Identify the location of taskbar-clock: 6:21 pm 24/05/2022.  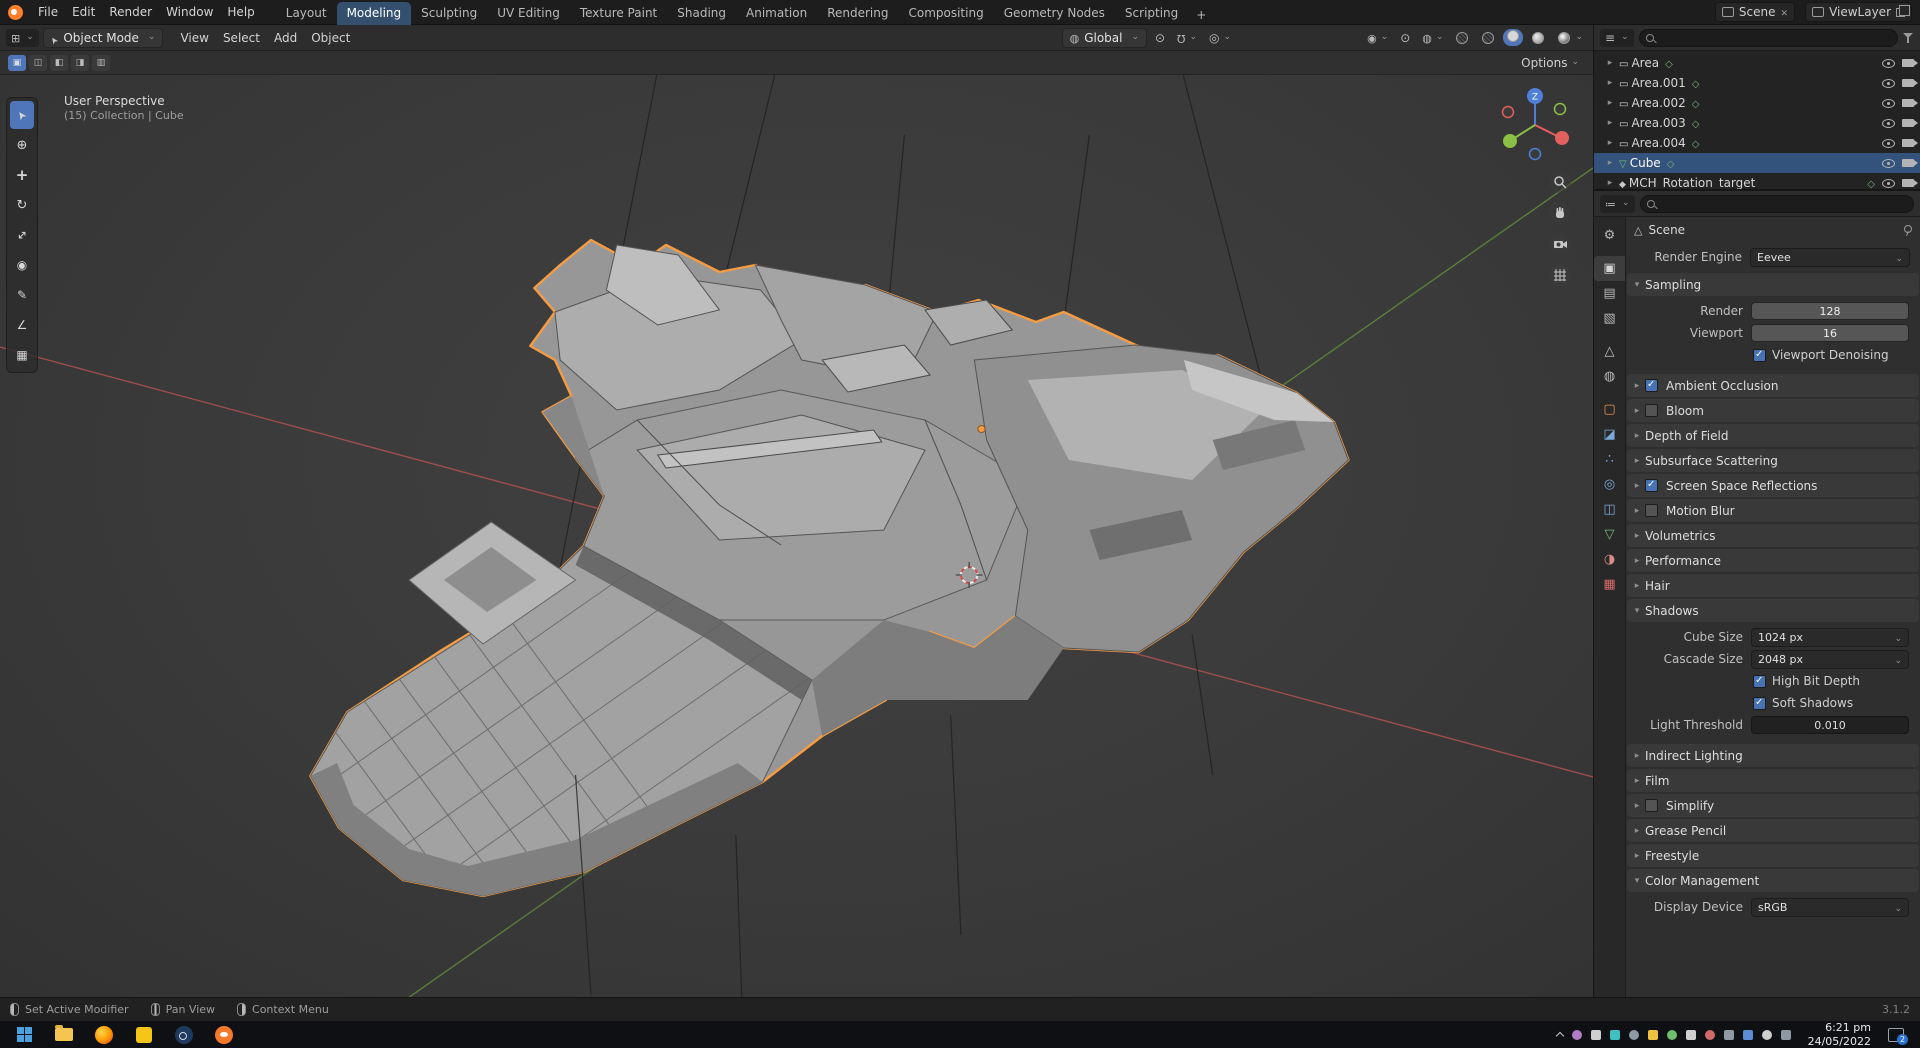
(1839, 1034).